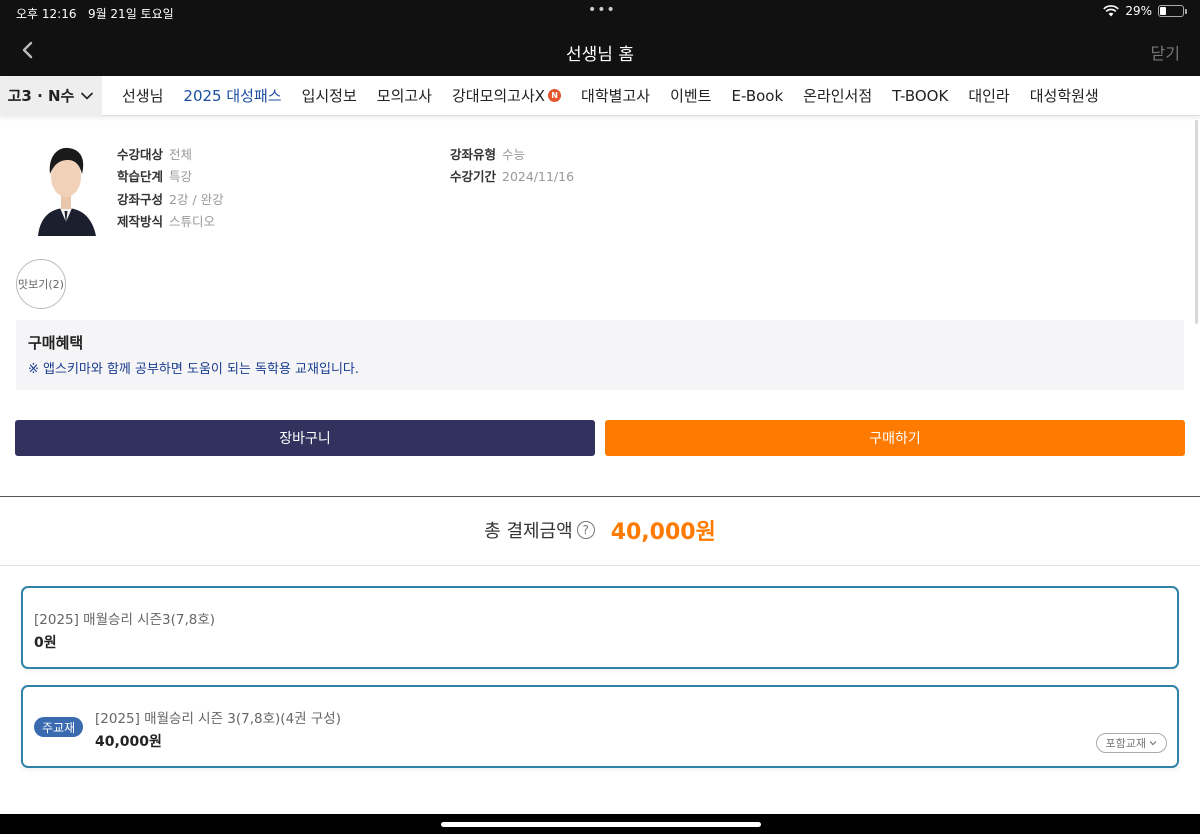 The width and height of the screenshot is (1200, 834). I want to click on battery-icon, so click(1172, 11).